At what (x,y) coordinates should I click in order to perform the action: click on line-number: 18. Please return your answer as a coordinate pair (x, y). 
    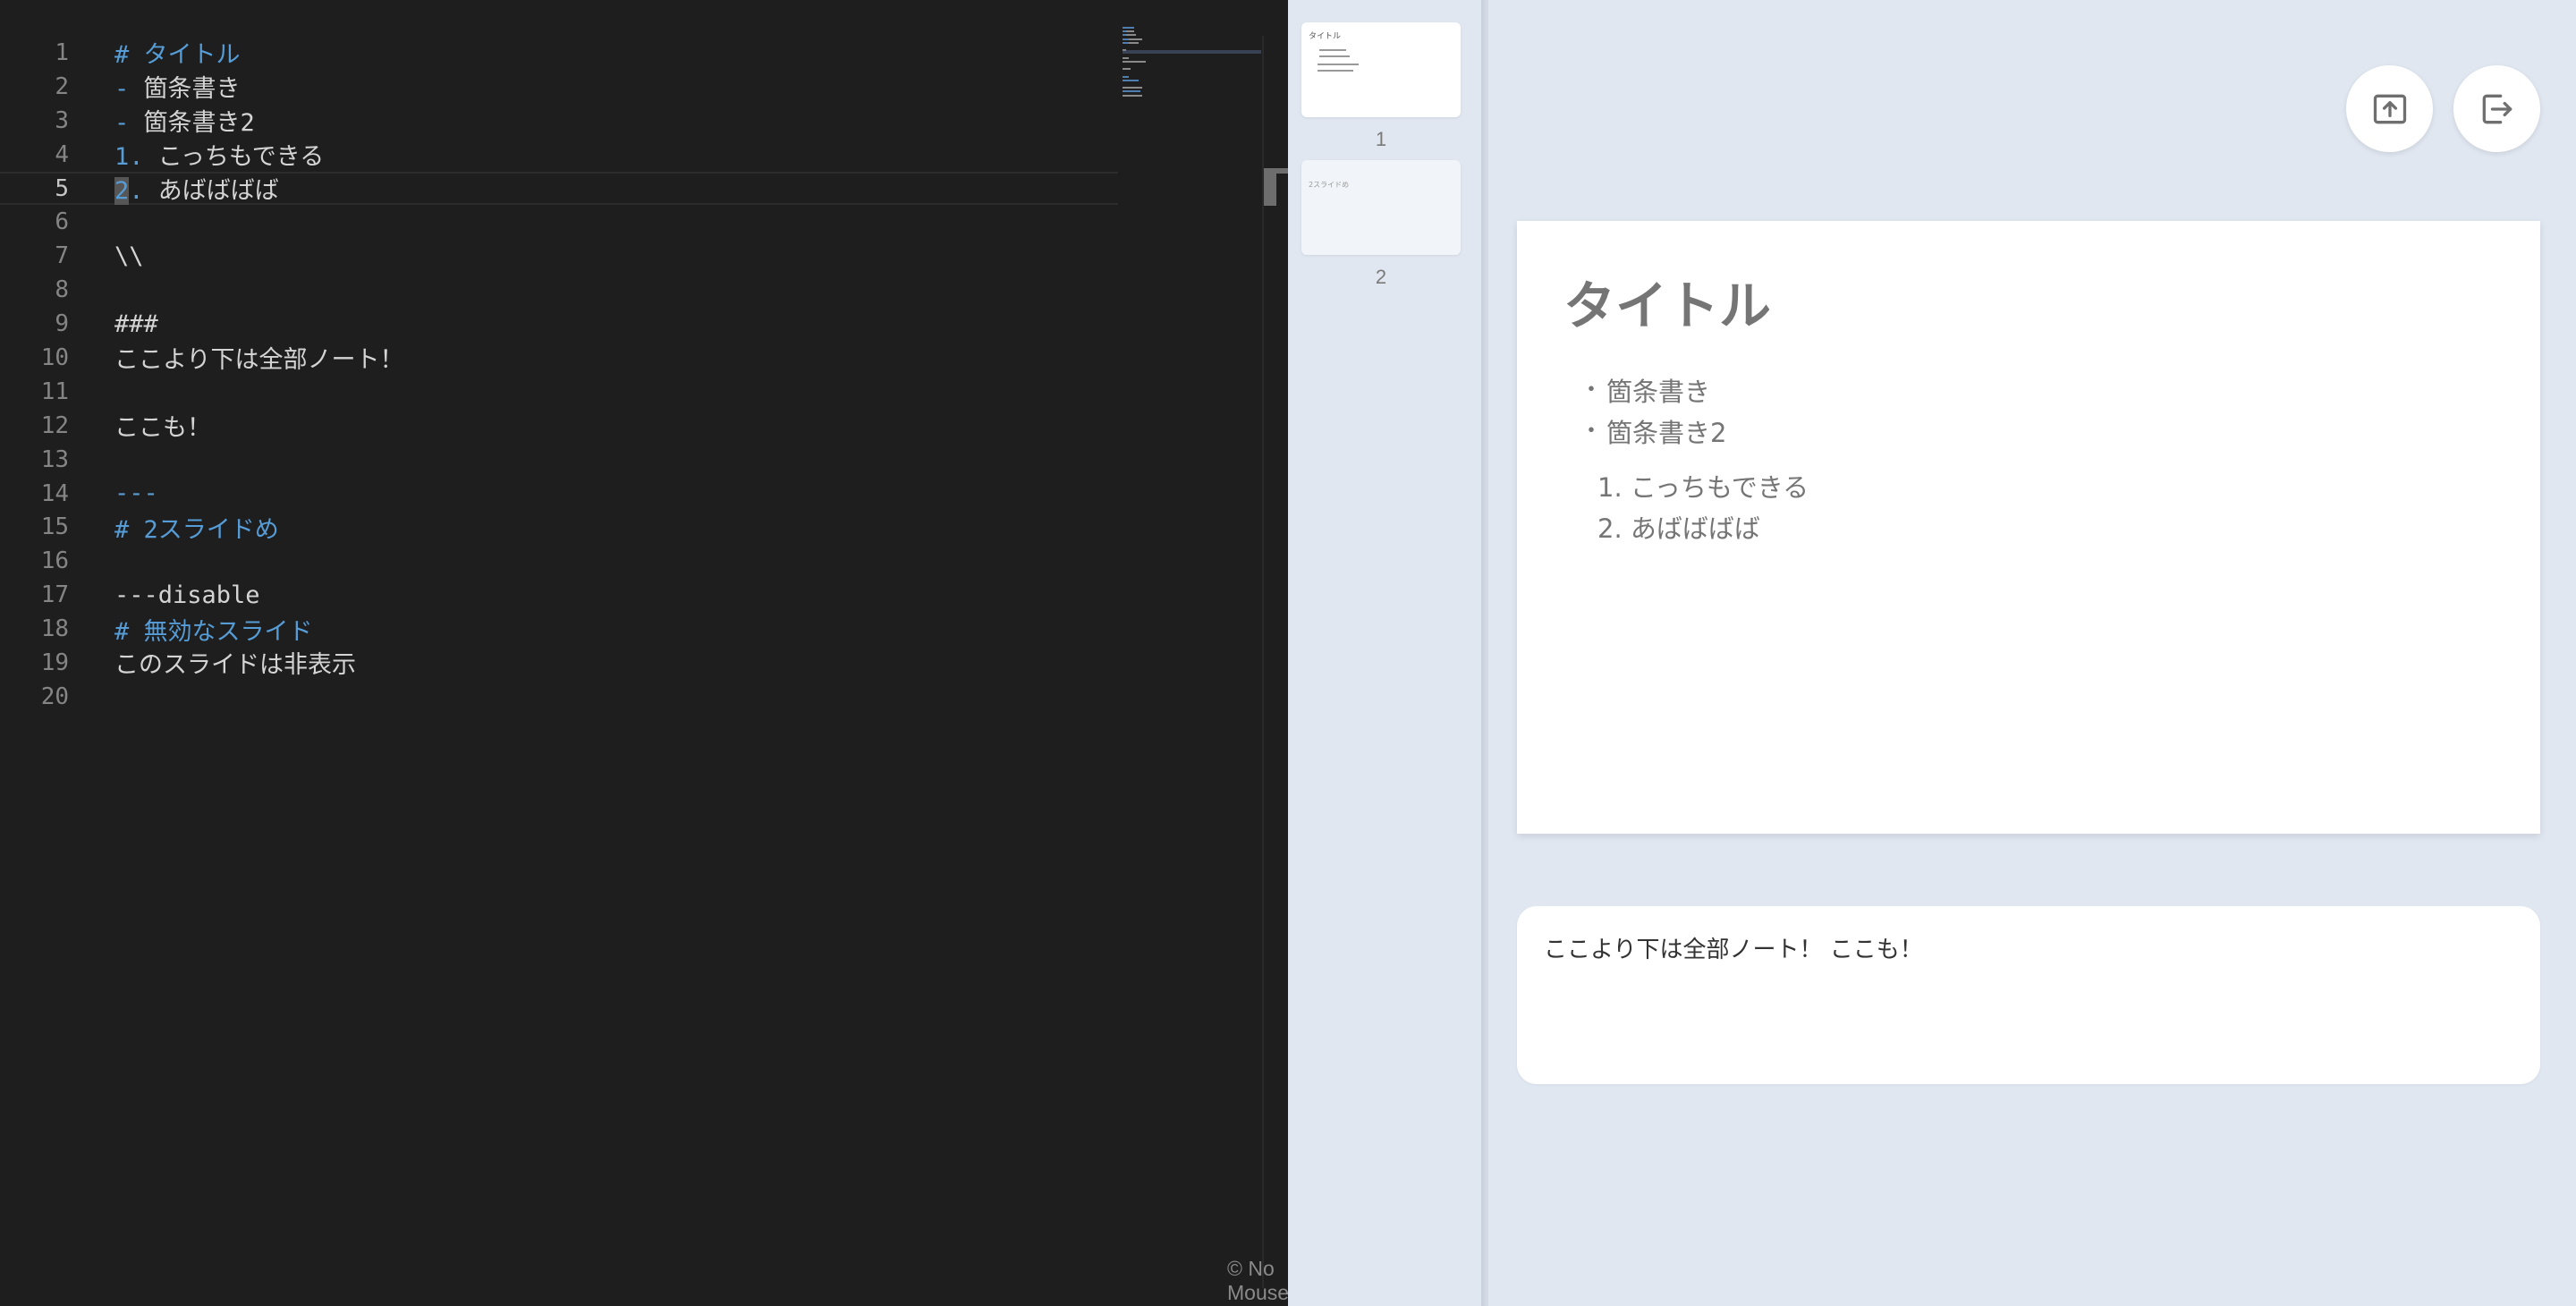
    Looking at the image, I should click on (54, 629).